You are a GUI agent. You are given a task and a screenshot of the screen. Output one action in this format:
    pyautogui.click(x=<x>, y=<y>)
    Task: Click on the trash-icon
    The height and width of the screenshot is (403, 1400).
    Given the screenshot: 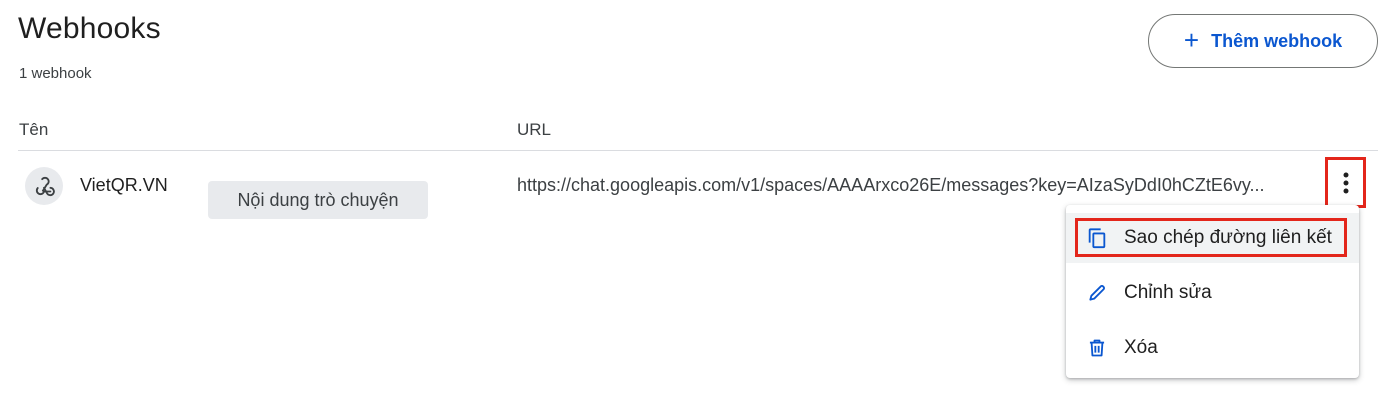 What is the action you would take?
    pyautogui.click(x=1097, y=348)
    